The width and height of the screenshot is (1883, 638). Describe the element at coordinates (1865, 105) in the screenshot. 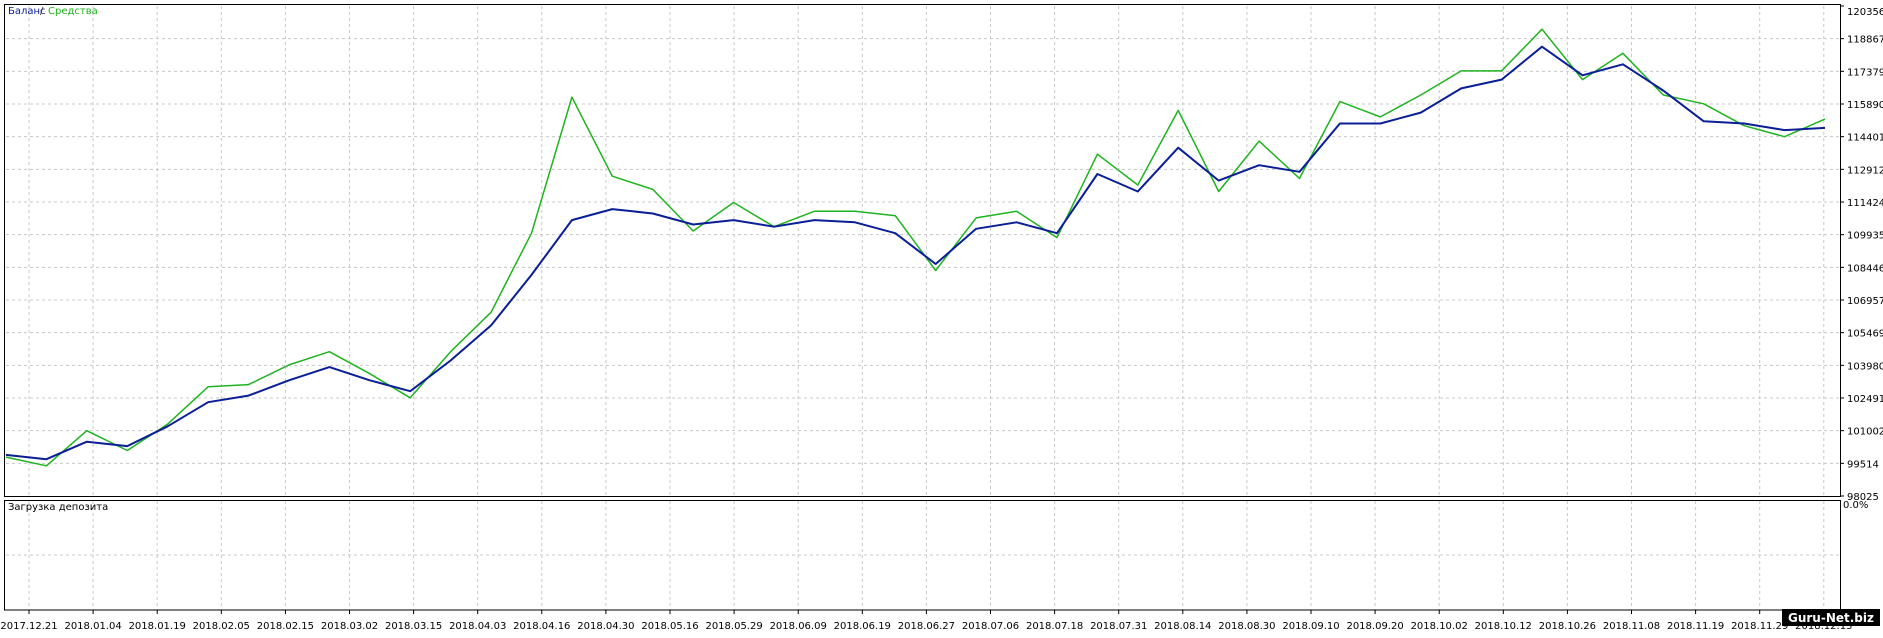

I see `y-tick-label: 115890` at that location.